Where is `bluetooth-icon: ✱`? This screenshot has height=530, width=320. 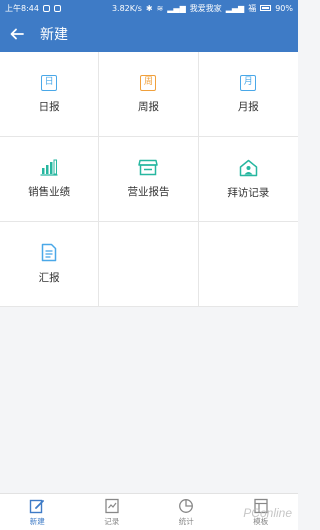 bluetooth-icon: ✱ is located at coordinates (149, 8).